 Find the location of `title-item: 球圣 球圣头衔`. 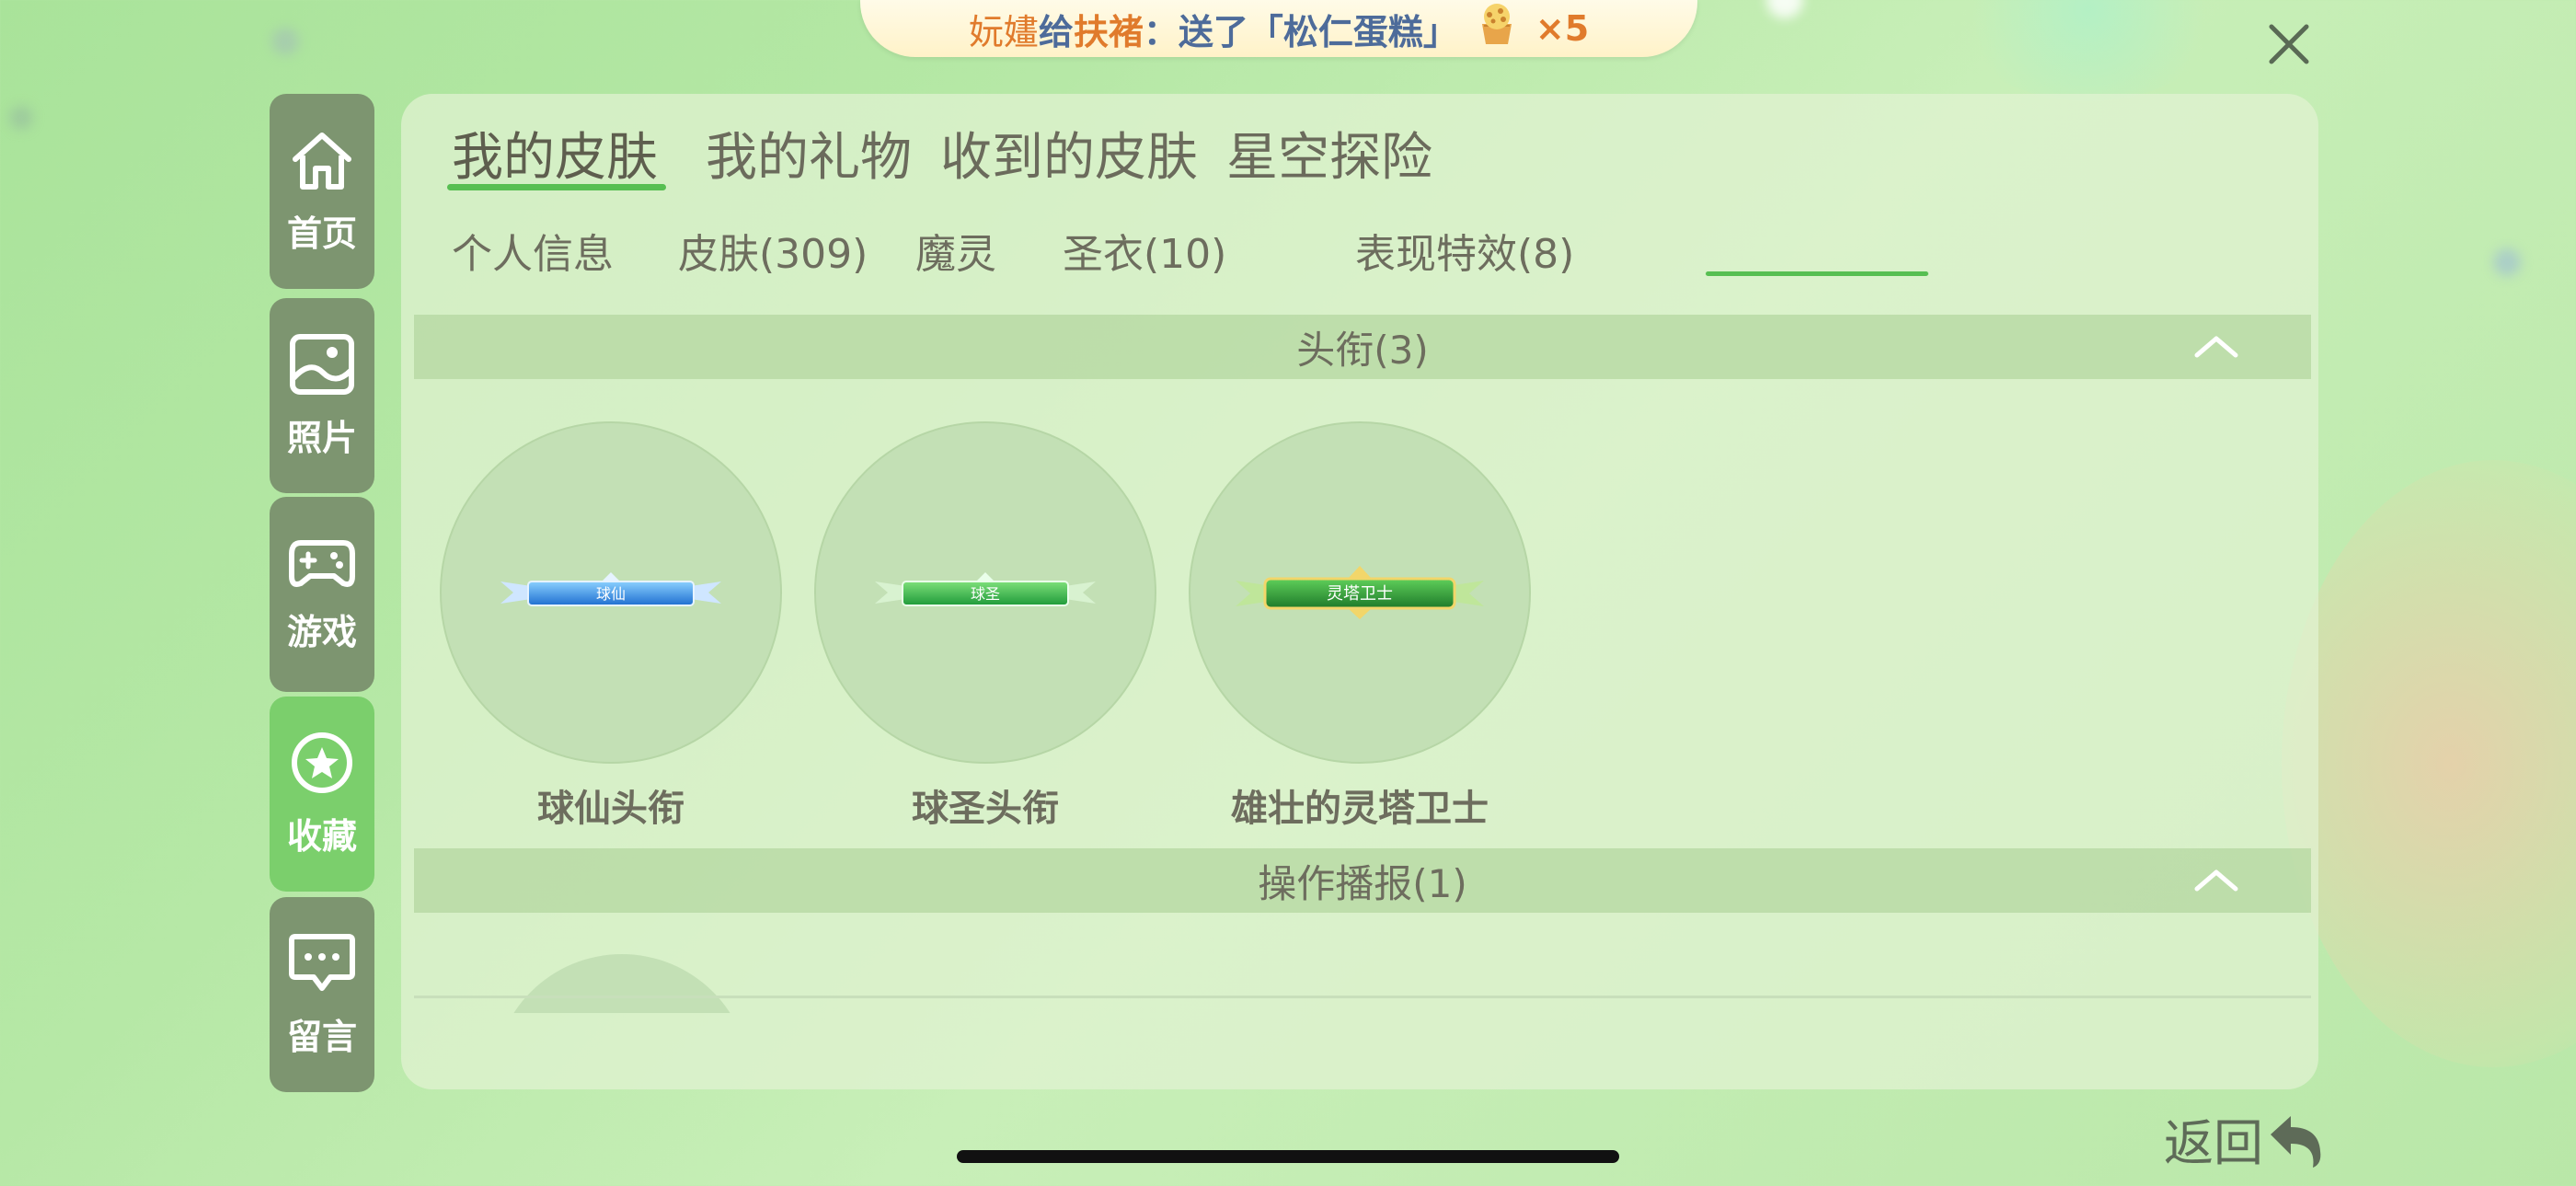

title-item: 球圣 球圣头衔 is located at coordinates (985, 626).